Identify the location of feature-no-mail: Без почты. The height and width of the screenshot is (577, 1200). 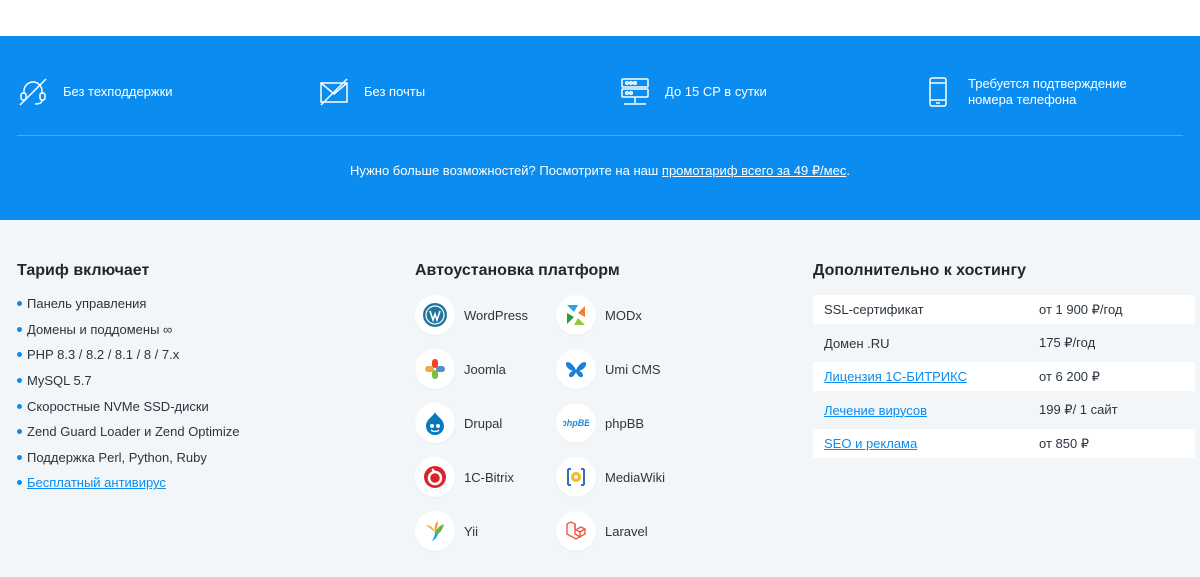
(371, 92).